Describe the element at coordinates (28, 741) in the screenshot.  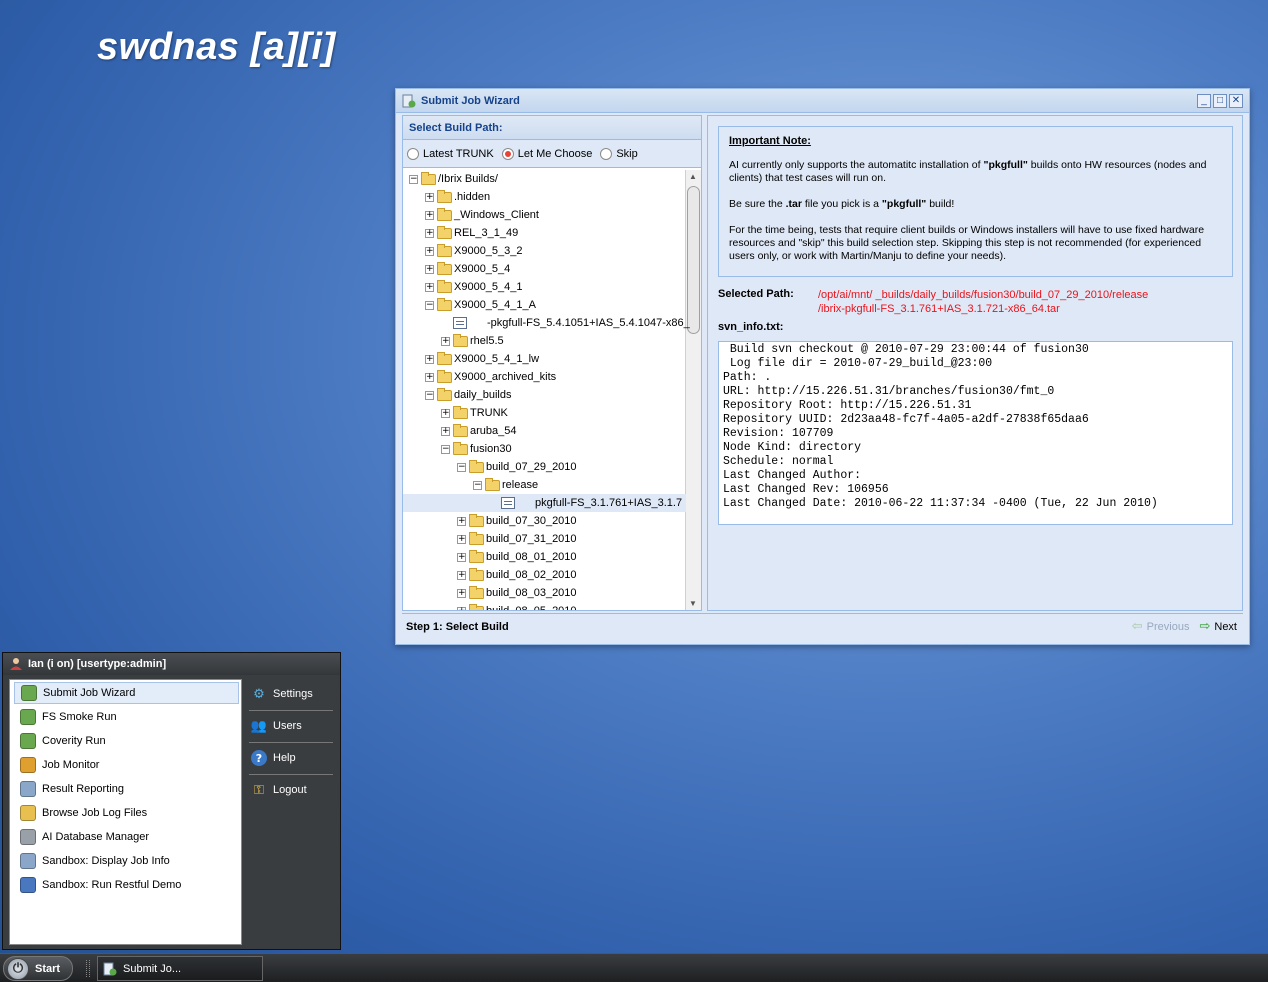
I see `coverity-icon` at that location.